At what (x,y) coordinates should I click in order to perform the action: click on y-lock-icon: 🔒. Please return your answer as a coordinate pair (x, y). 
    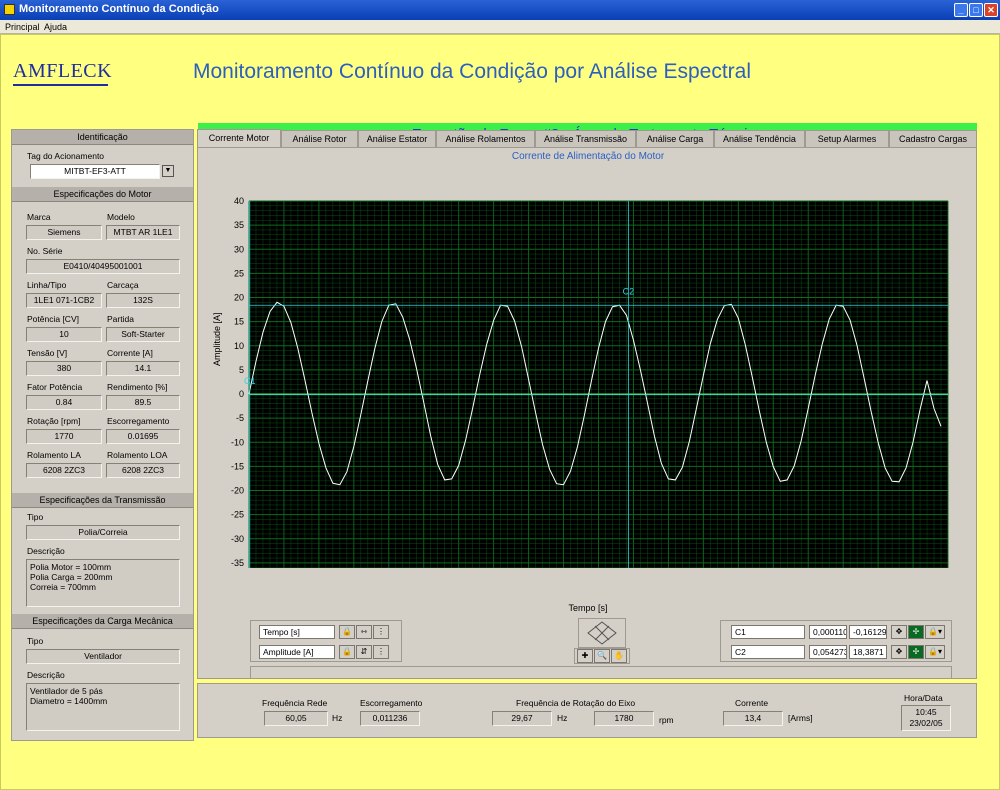
    Looking at the image, I should click on (347, 652).